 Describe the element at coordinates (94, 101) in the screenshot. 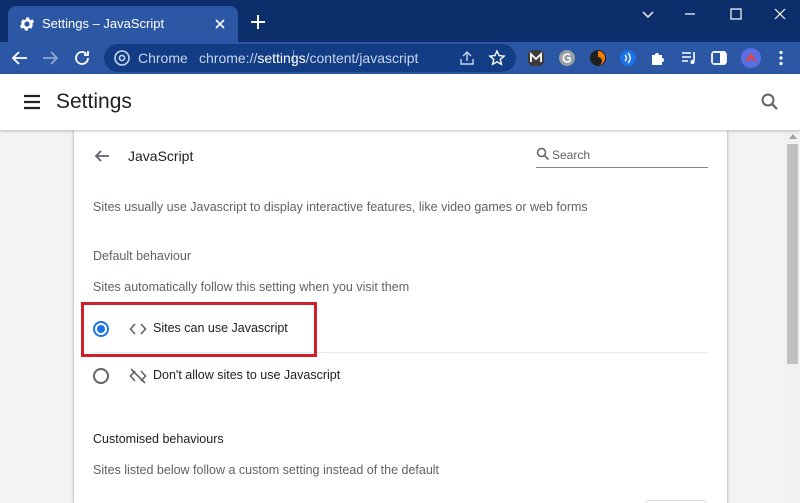

I see `page-title: Settings` at that location.